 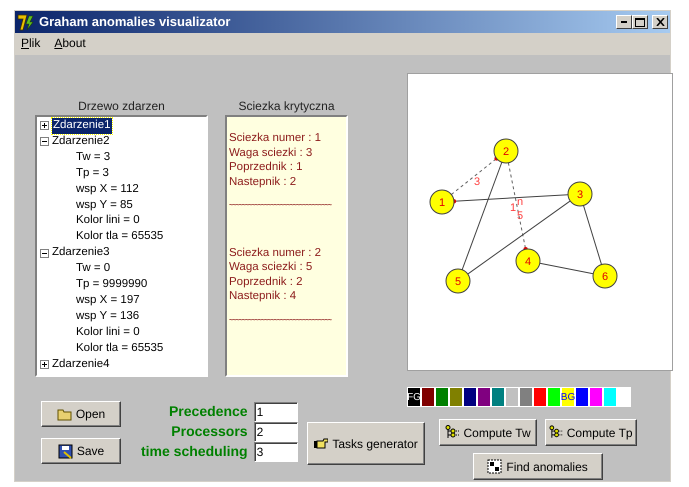 I want to click on tree-item: Zdarzenie2, so click(x=81, y=142).